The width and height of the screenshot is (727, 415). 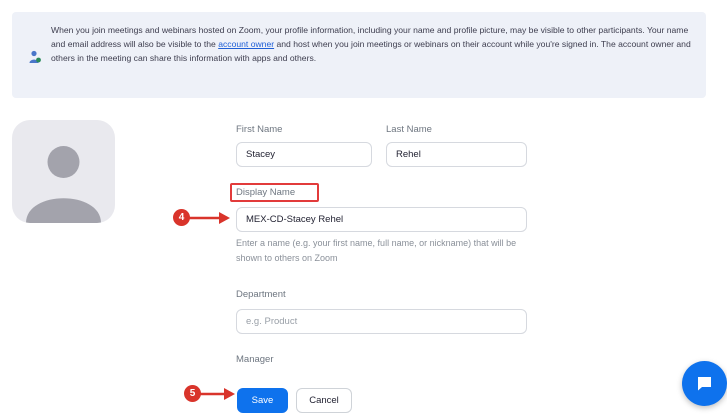 What do you see at coordinates (456, 154) in the screenshot?
I see `last-name-input: Rehel` at bounding box center [456, 154].